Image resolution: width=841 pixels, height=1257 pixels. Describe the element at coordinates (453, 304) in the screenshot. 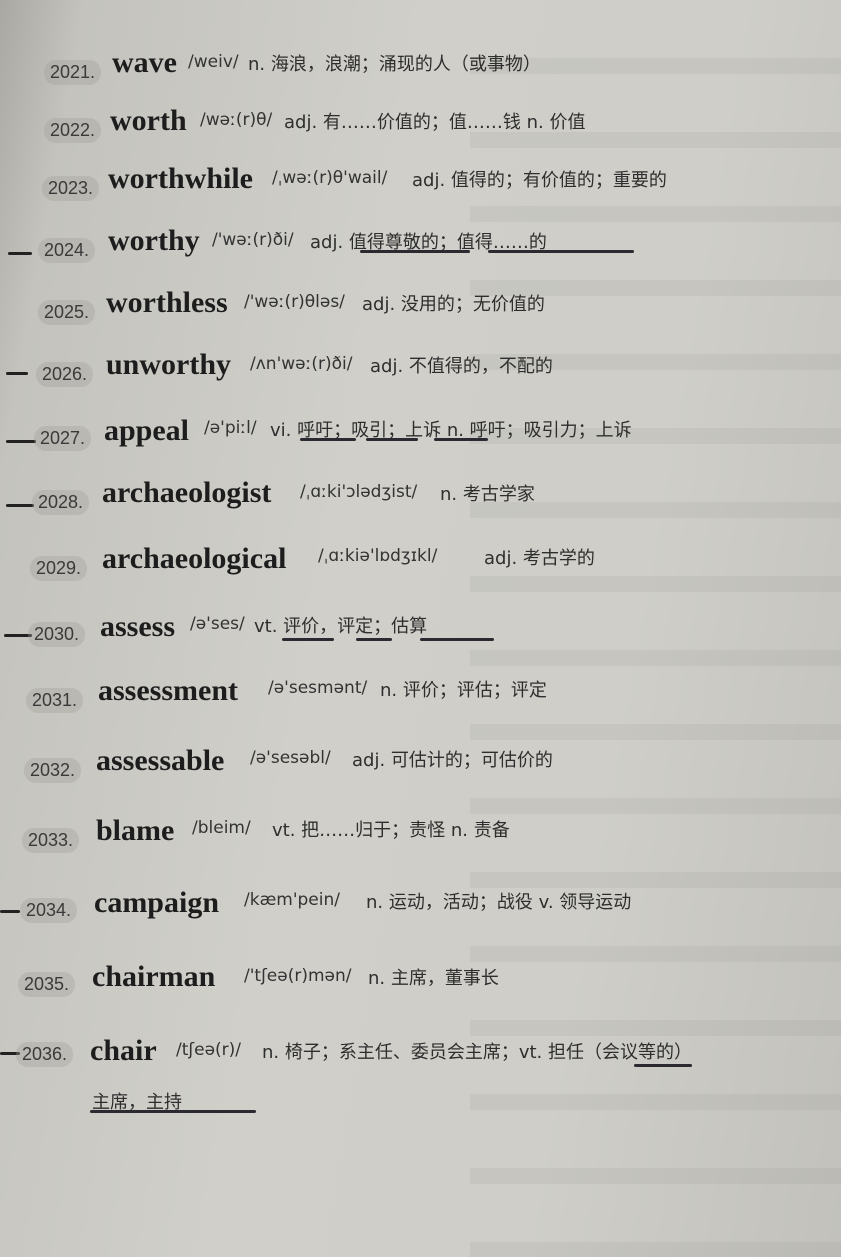

I see `definition: adj. 没用的；无价值的` at that location.